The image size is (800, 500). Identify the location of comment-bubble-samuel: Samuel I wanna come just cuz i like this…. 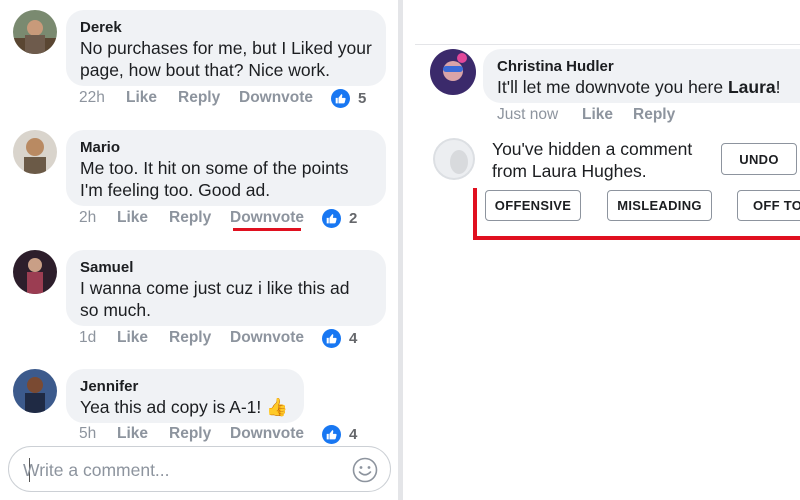
(226, 288).